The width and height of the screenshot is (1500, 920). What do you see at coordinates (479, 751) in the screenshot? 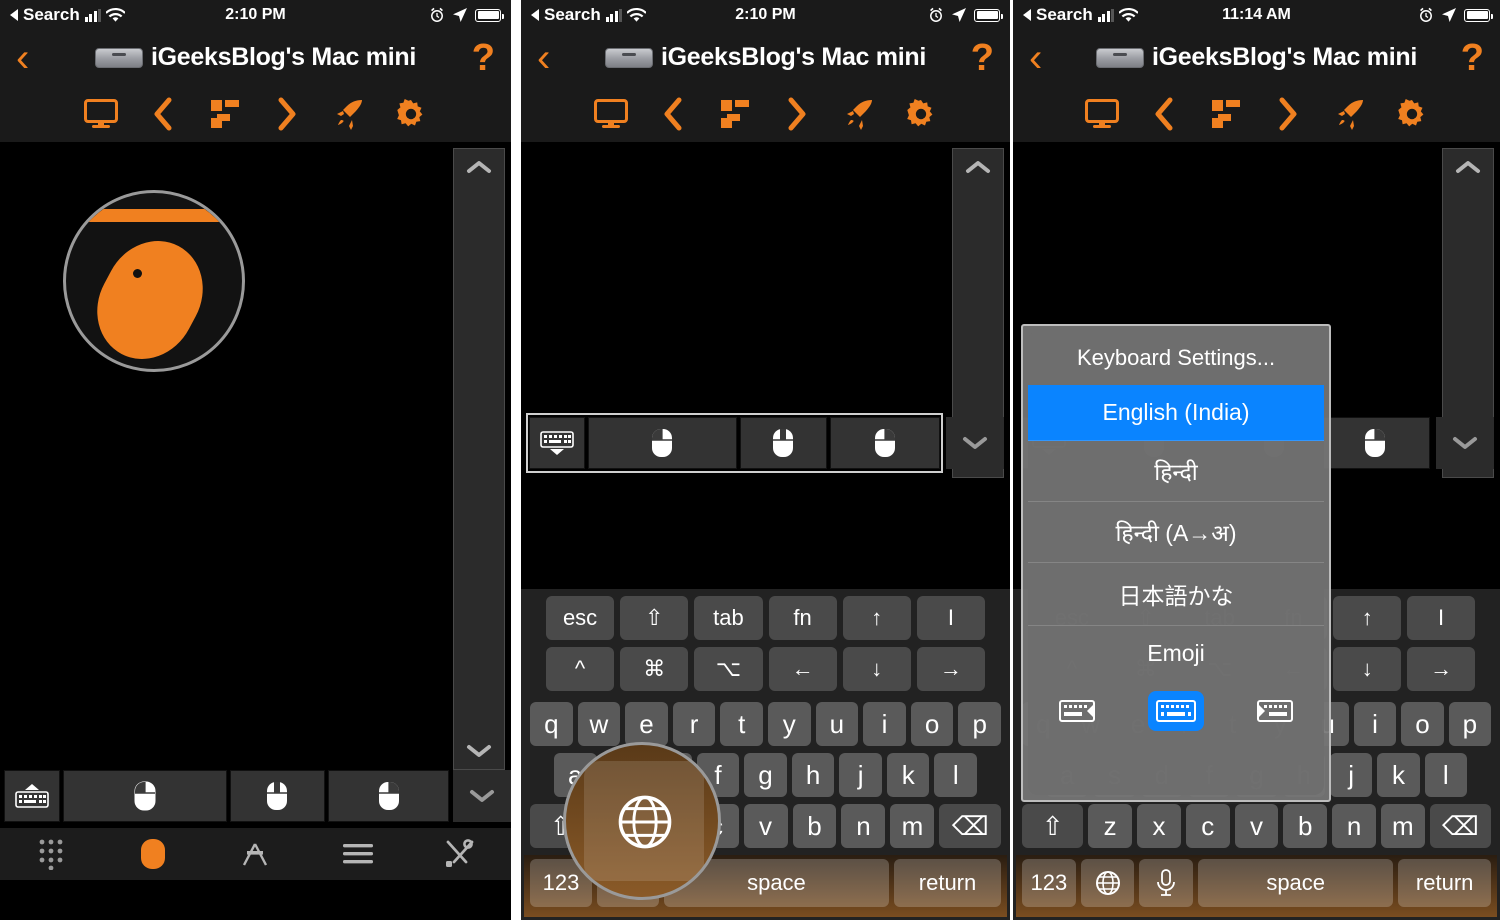
I see `chevron-down-icon` at bounding box center [479, 751].